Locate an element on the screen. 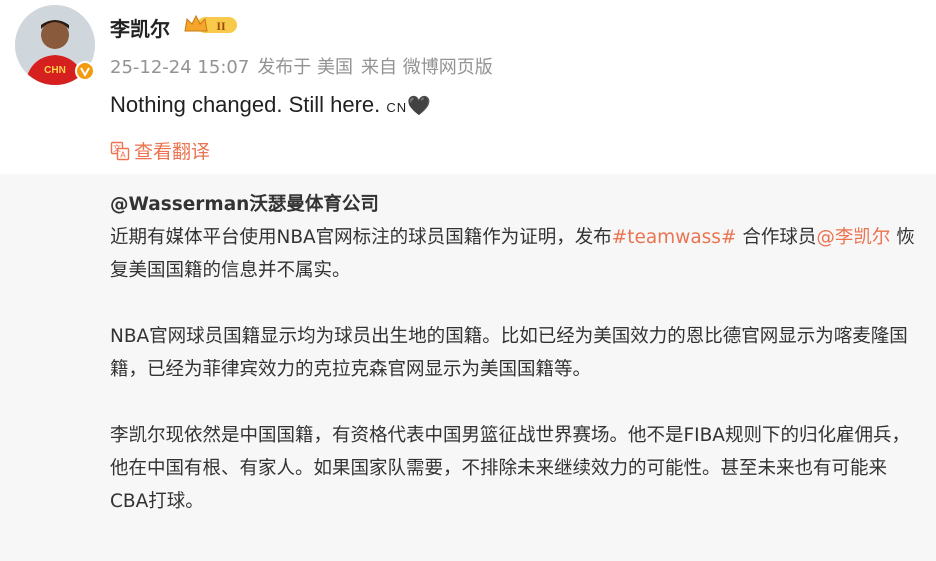 The height and width of the screenshot is (561, 936). vip-level: II is located at coordinates (221, 26).